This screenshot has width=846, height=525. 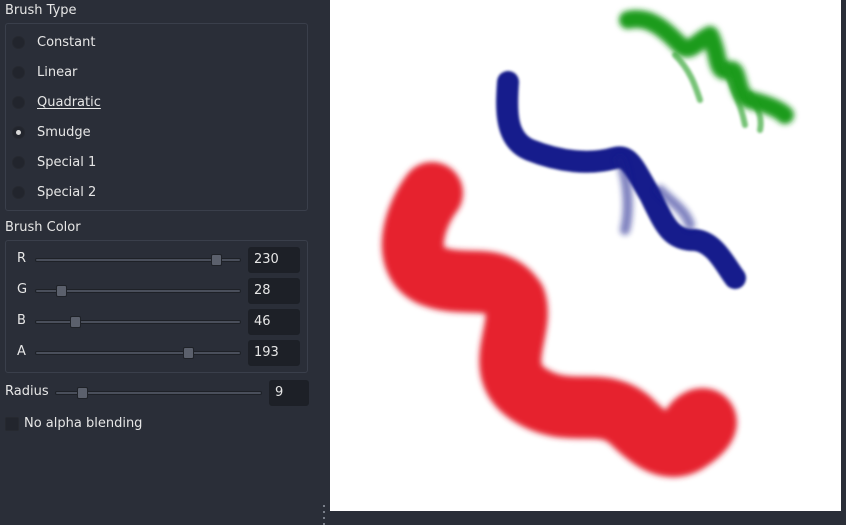 What do you see at coordinates (43, 227) in the screenshot?
I see `brush-color-title: Brush Color` at bounding box center [43, 227].